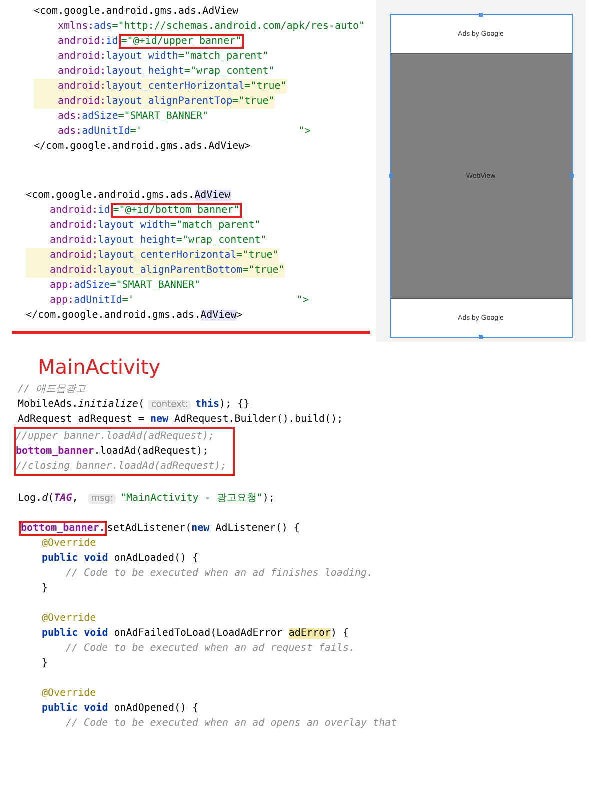 This screenshot has width=600, height=787. What do you see at coordinates (179, 301) in the screenshot?
I see `code-line: app:adUnitId=' ">` at bounding box center [179, 301].